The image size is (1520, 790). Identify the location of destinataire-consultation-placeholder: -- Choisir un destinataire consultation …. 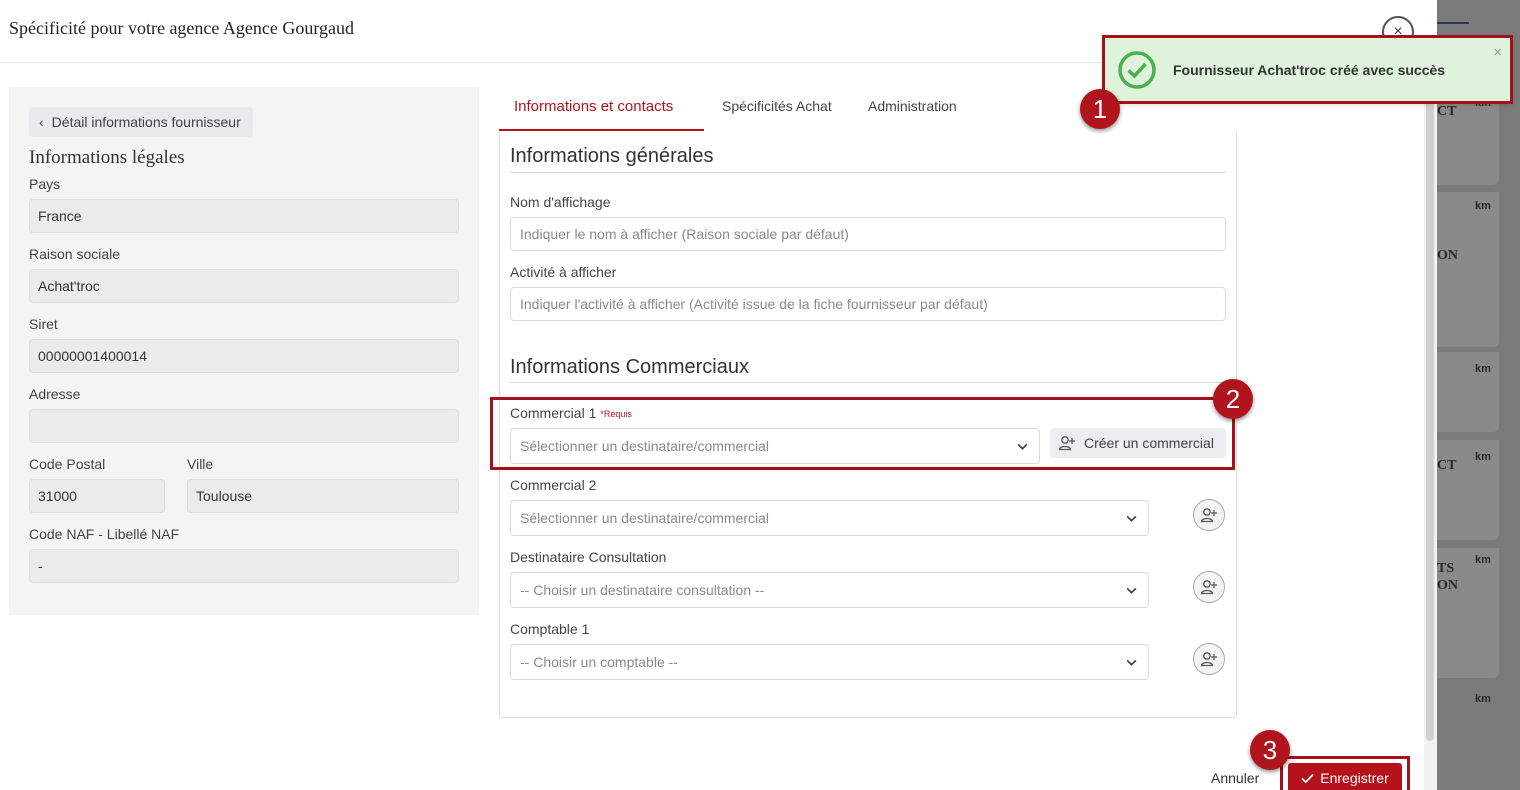
(642, 590).